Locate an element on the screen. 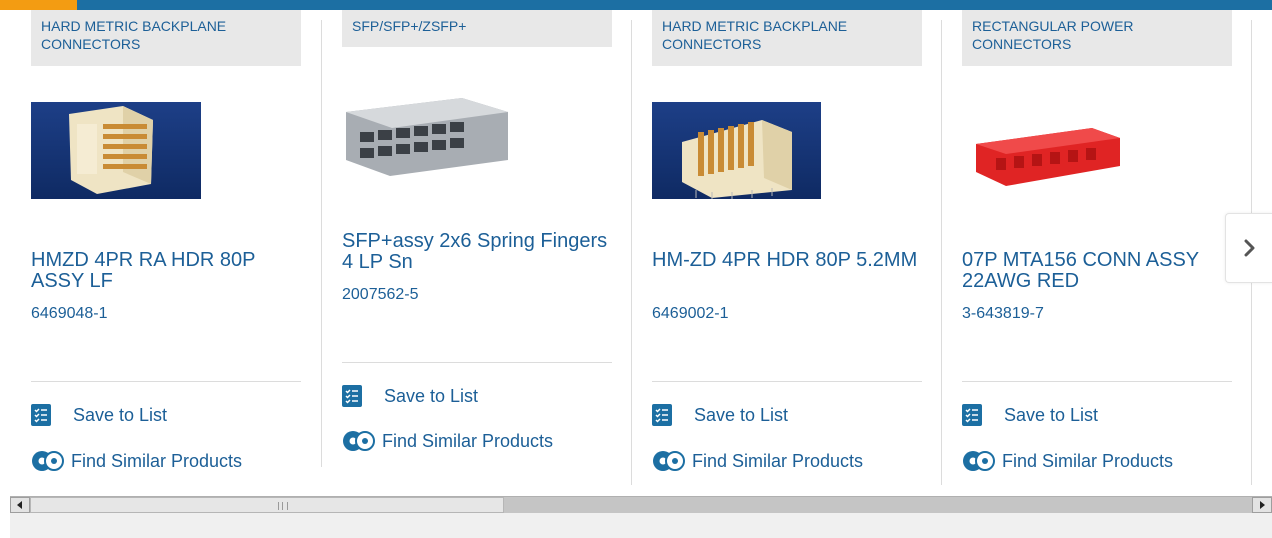 This screenshot has height=538, width=1272. part-number: 6469002-1 is located at coordinates (690, 314).